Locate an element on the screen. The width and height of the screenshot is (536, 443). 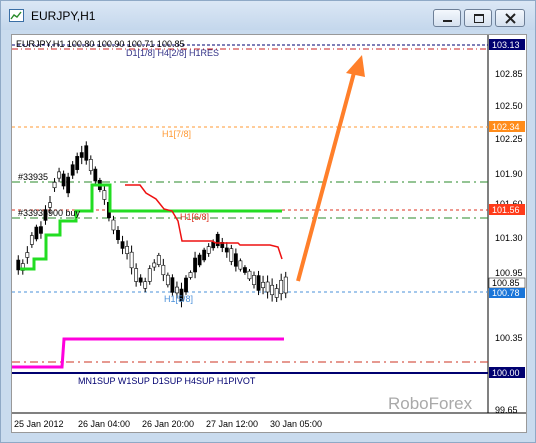
time-tick: 26 Jan 04:00 is located at coordinates (104, 424).